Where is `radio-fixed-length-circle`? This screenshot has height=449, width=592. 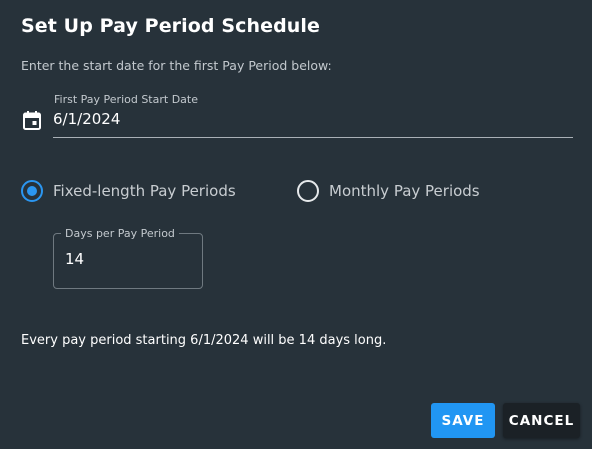 radio-fixed-length-circle is located at coordinates (32, 191).